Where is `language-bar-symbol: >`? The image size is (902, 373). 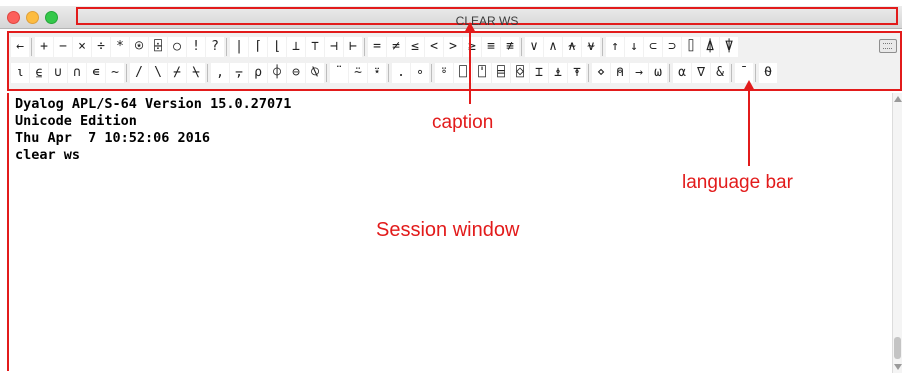
language-bar-symbol: > is located at coordinates (453, 47).